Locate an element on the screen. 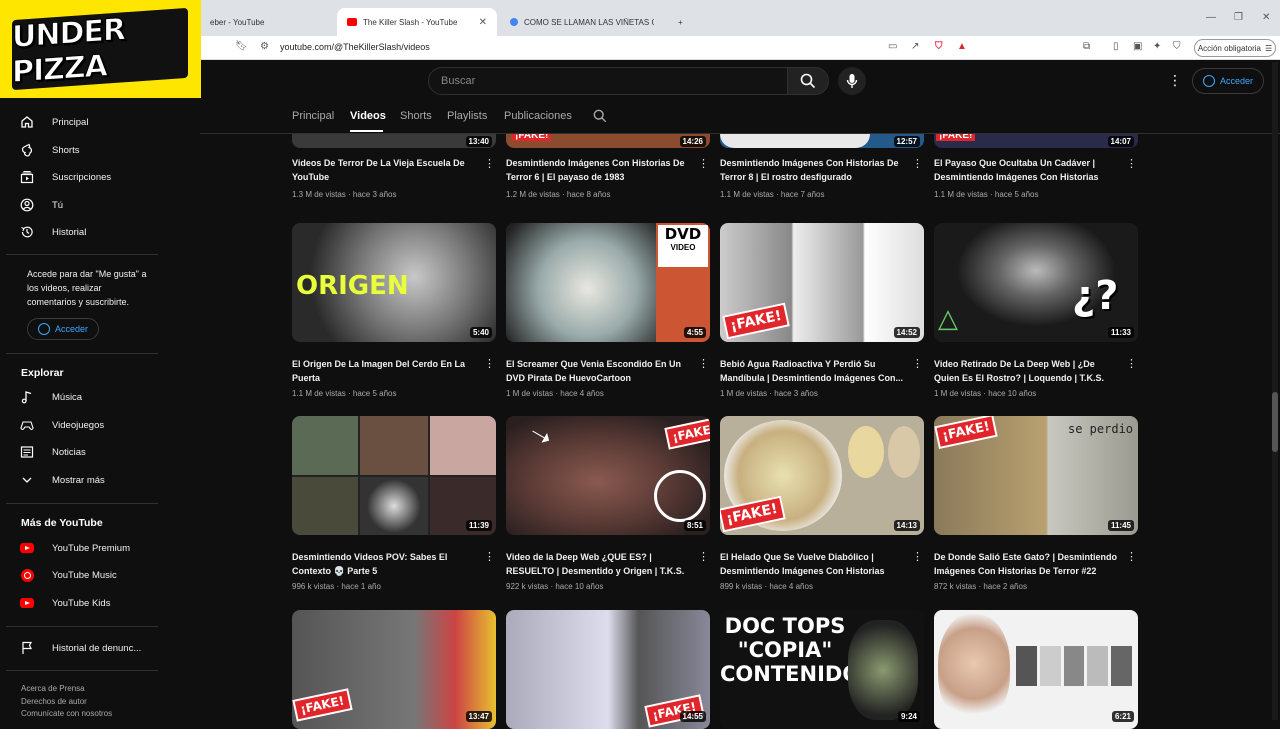 The width and height of the screenshot is (1280, 729). video-thumbnail: ¡FAKE! 14:55 is located at coordinates (608, 669).